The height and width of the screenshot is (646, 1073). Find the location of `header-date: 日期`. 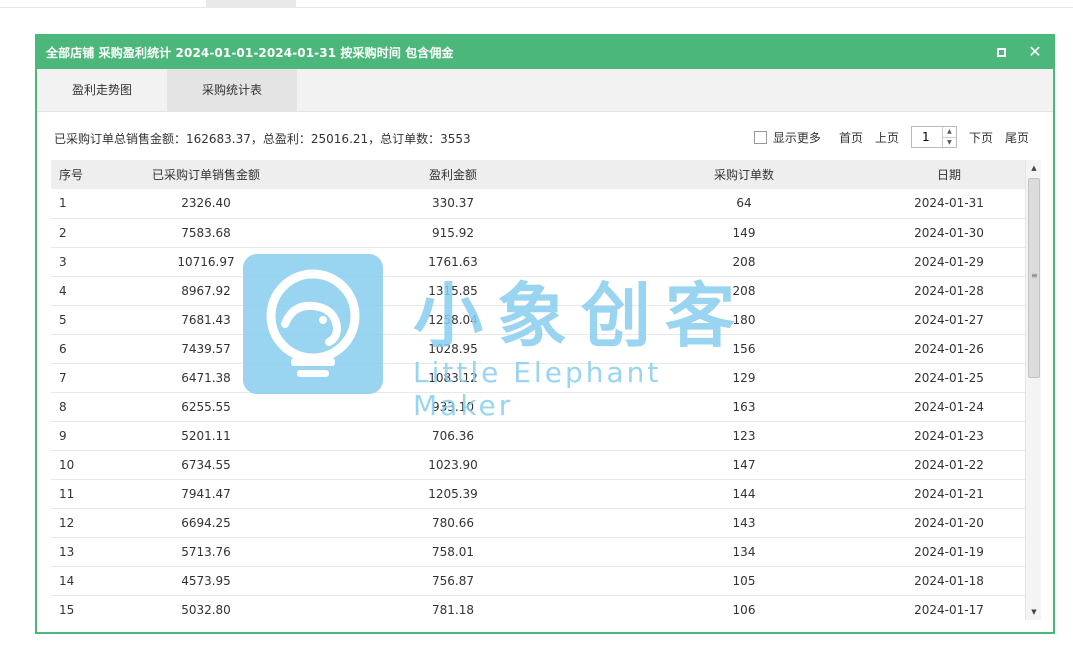

header-date: 日期 is located at coordinates (949, 174).